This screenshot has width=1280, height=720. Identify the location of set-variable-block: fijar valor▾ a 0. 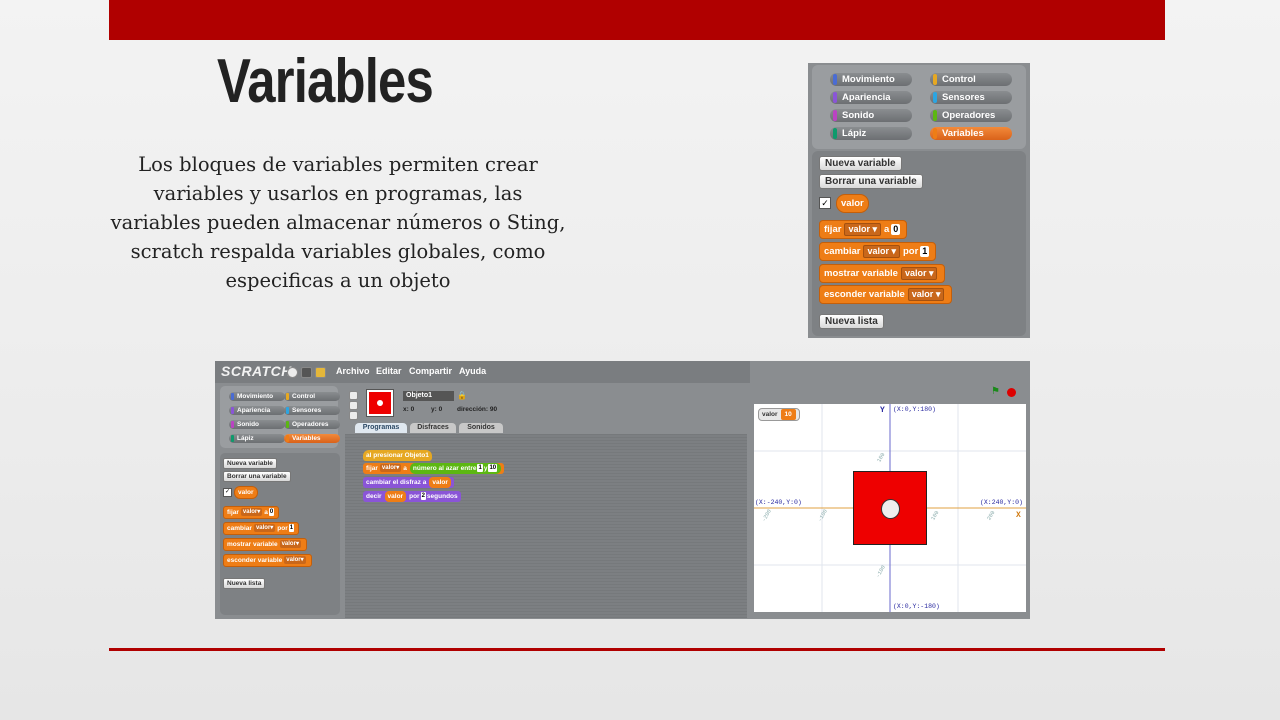
(251, 512).